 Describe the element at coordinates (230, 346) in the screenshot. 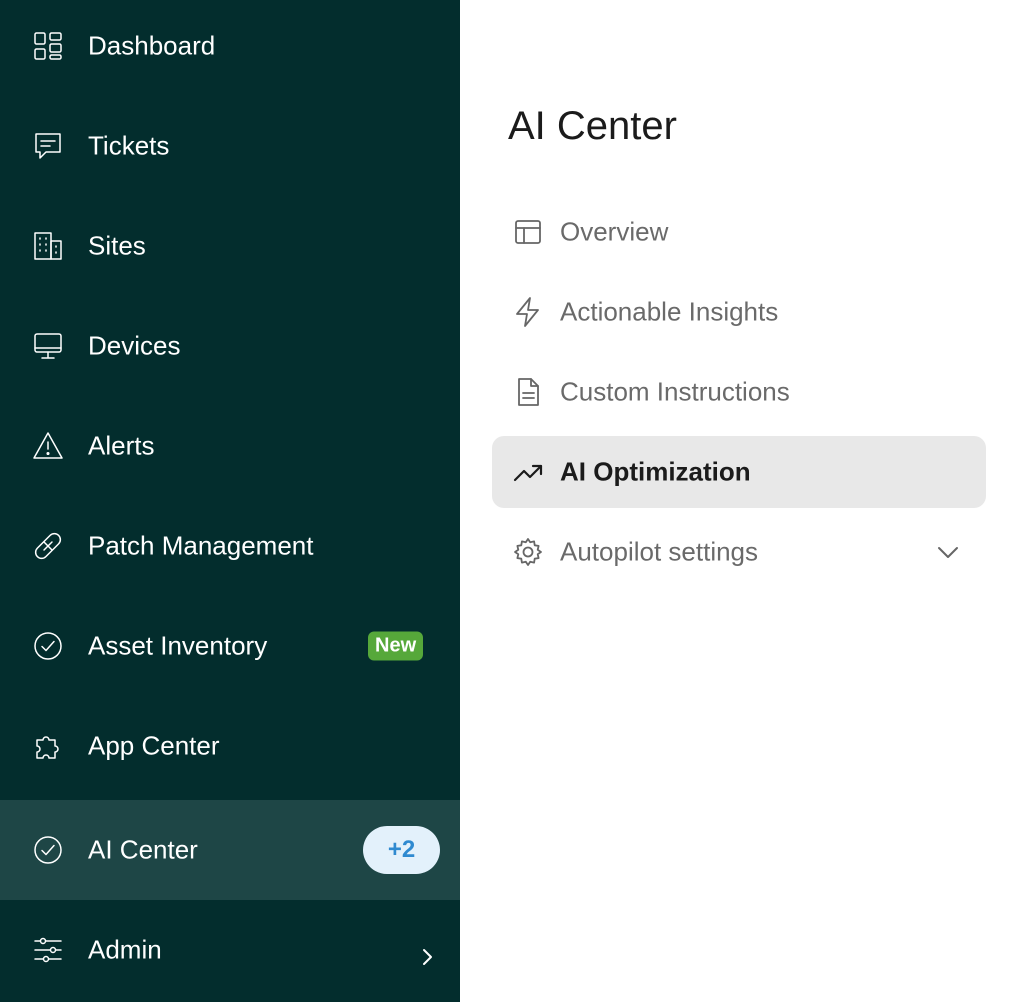

I see `sidebar-item-devices: Devices` at that location.